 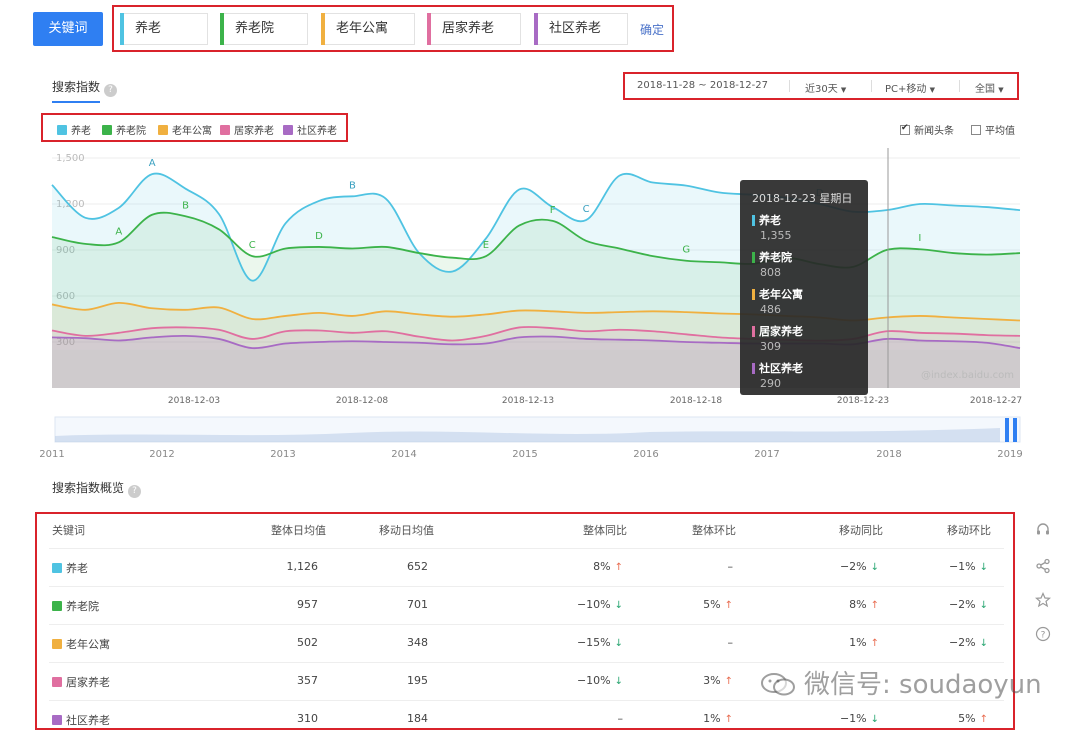 I want to click on tooltip-name: 老年公寓, so click(x=781, y=294).